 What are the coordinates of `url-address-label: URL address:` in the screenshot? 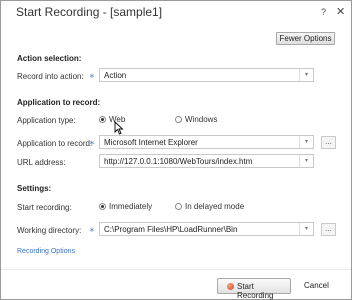 It's located at (41, 162).